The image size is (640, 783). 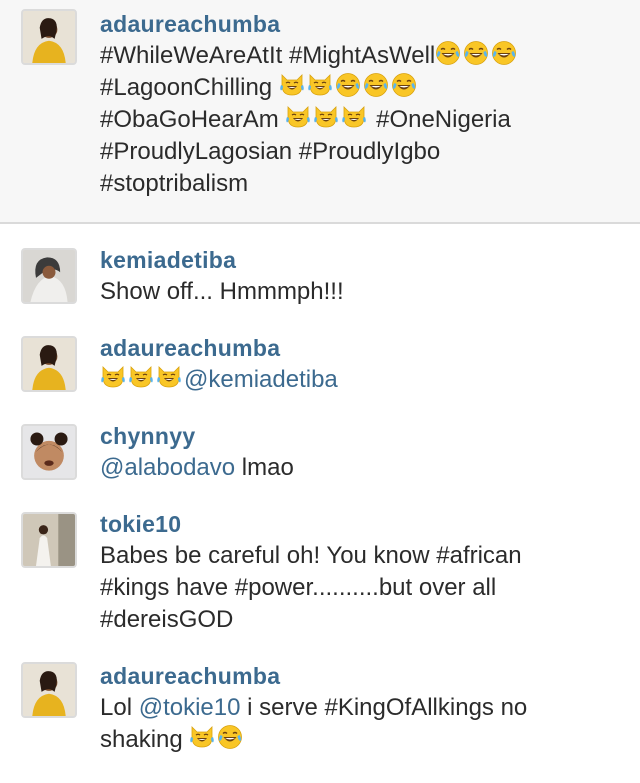 What do you see at coordinates (384, 707) in the screenshot?
I see `comment-text-part: i serve #KingOfAllkings no` at bounding box center [384, 707].